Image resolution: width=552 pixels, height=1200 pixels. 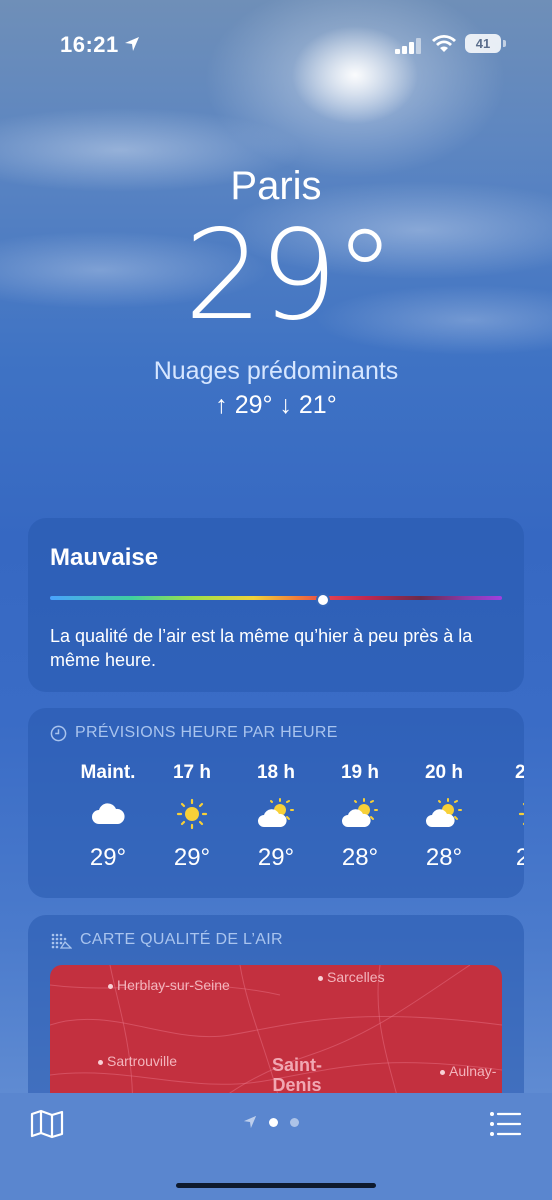 I want to click on bottom-toolbar, so click(x=276, y=1146).